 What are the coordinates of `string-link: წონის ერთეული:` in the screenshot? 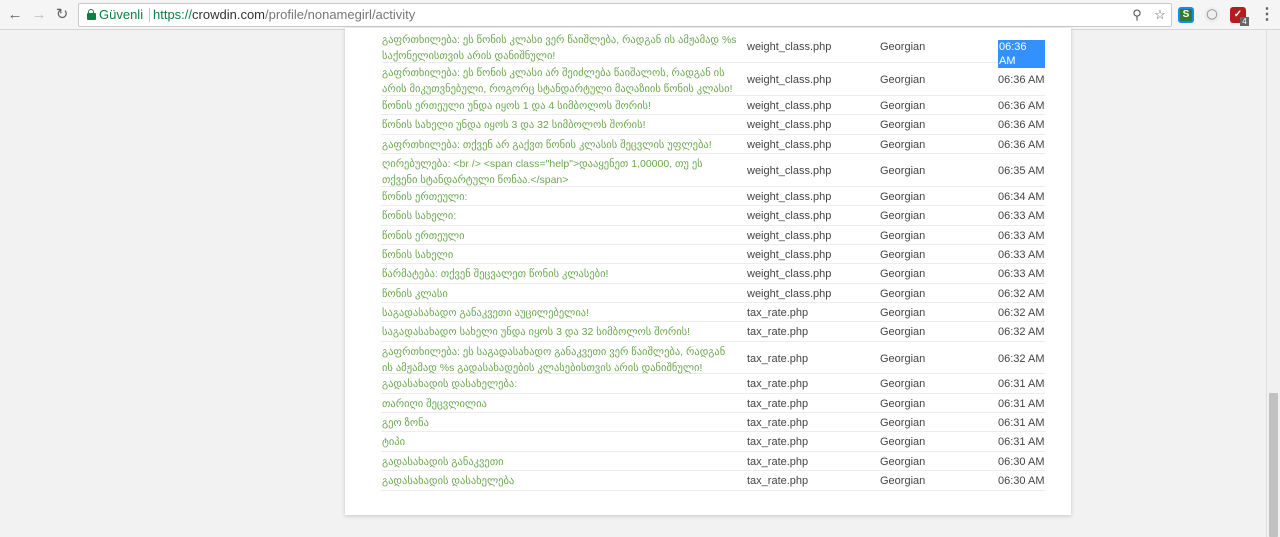 It's located at (560, 197).